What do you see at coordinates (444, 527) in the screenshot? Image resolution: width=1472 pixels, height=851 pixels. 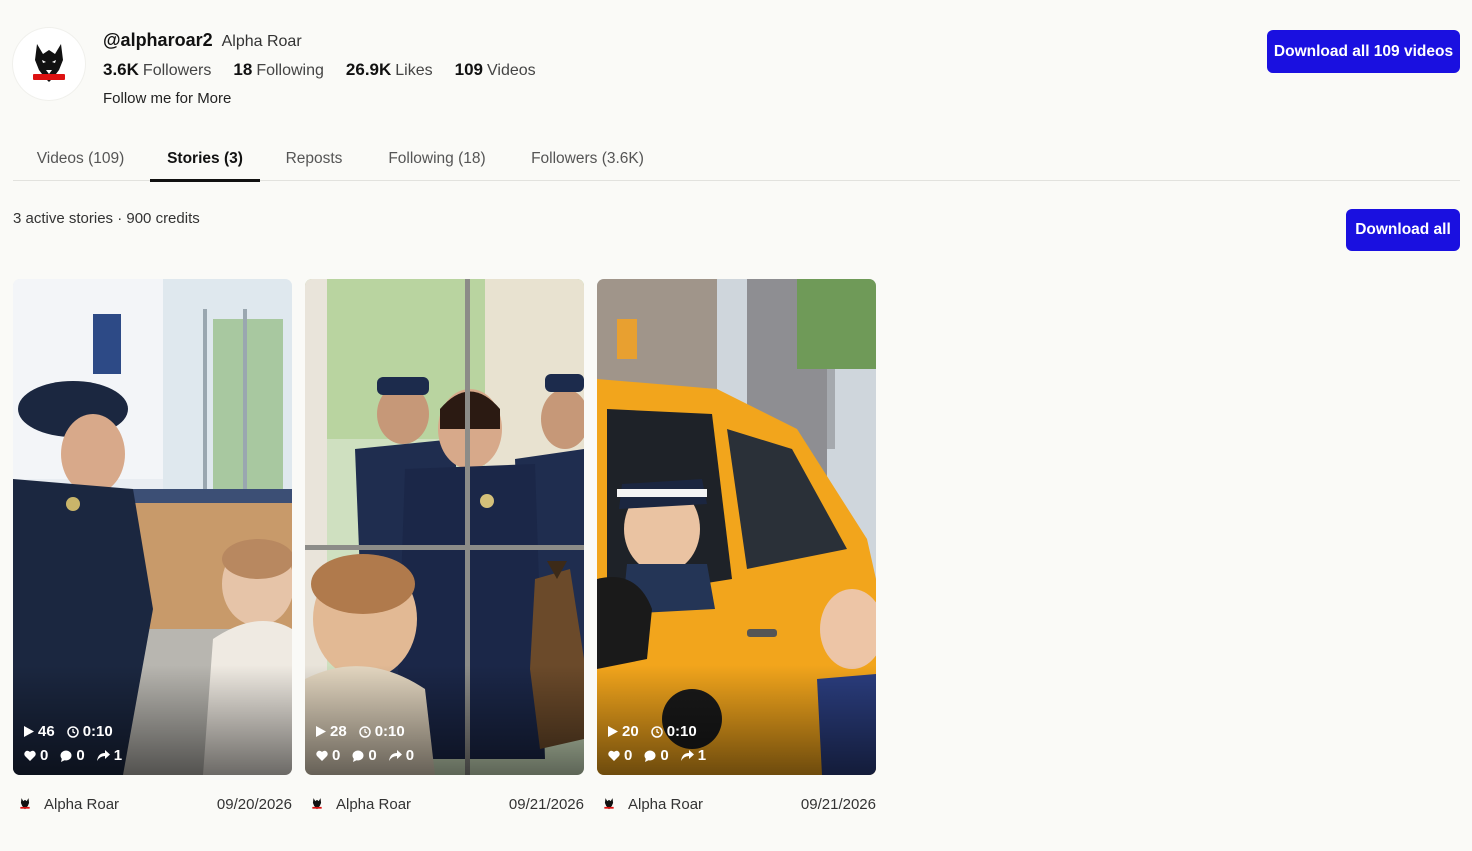 I see `story-card: 28 0:10 0 0 0` at bounding box center [444, 527].